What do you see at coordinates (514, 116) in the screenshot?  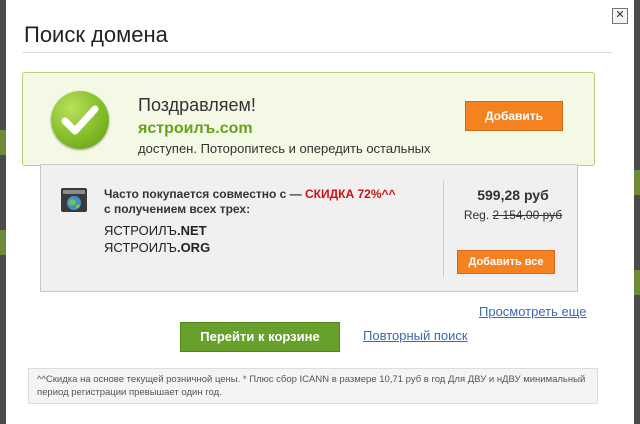 I see `add-domain-button: Добавить` at bounding box center [514, 116].